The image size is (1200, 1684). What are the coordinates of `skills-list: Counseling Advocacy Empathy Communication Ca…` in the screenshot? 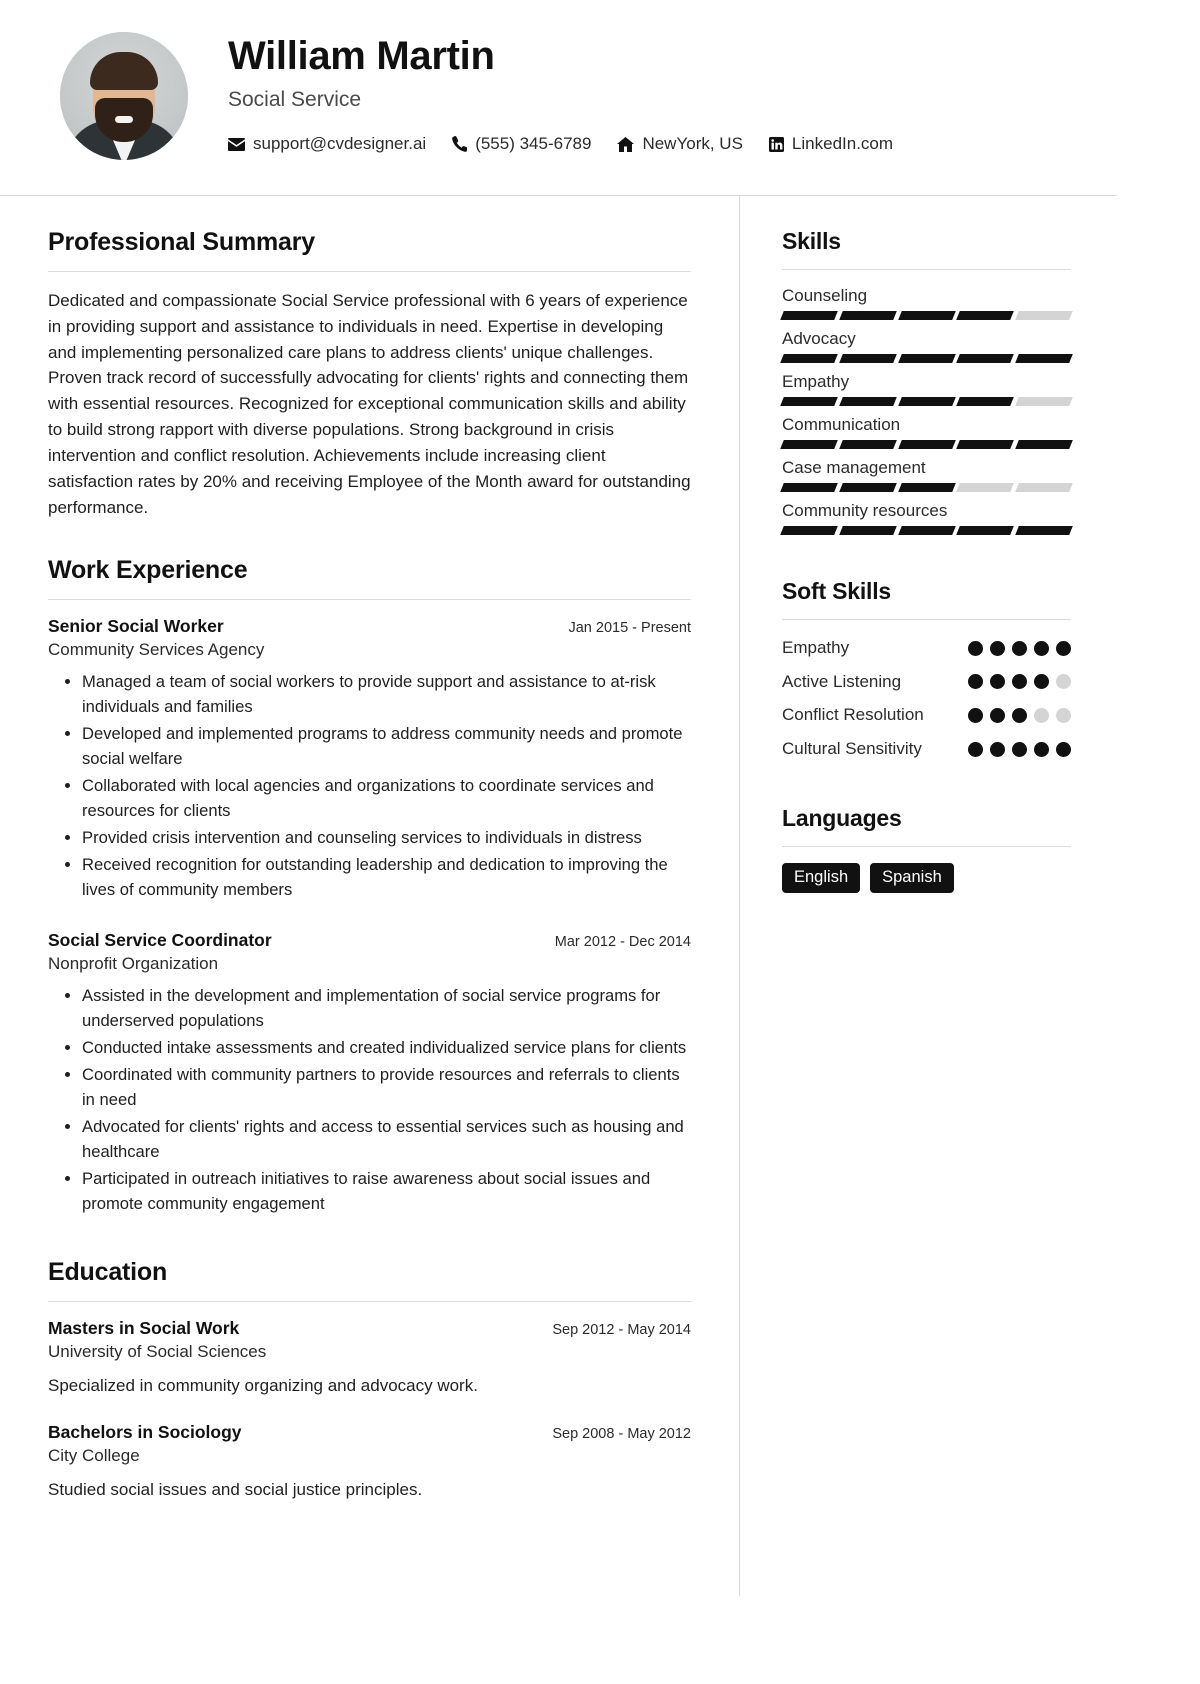 It's located at (926, 410).